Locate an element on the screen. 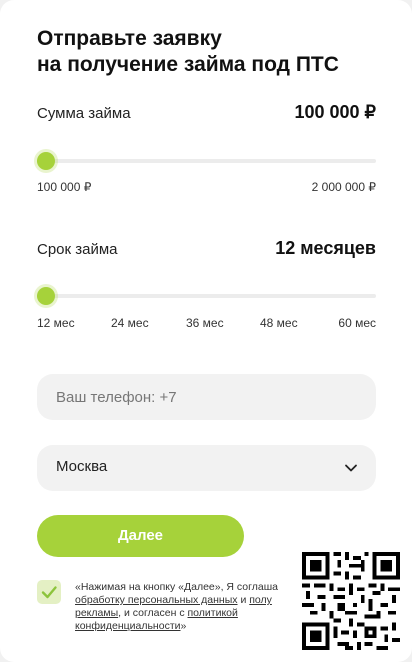 This screenshot has width=412, height=662. amount-slider is located at coordinates (206, 161).